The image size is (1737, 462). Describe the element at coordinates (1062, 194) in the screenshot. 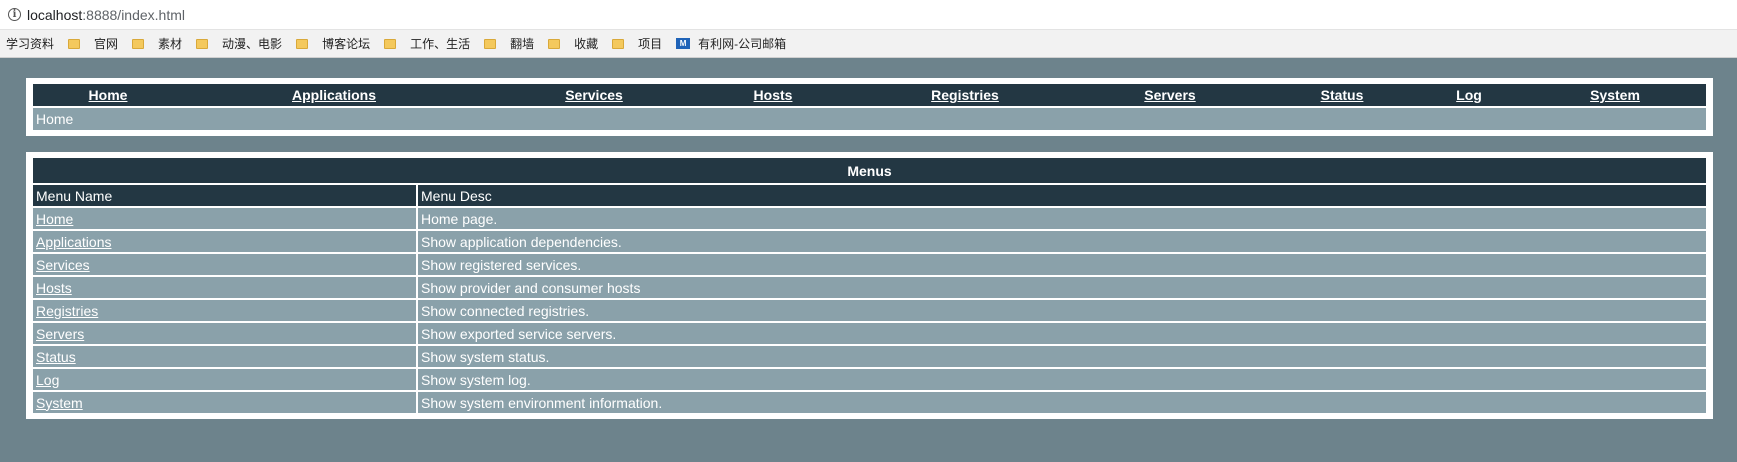

I see `column-header-desc: Menu Desc` at that location.